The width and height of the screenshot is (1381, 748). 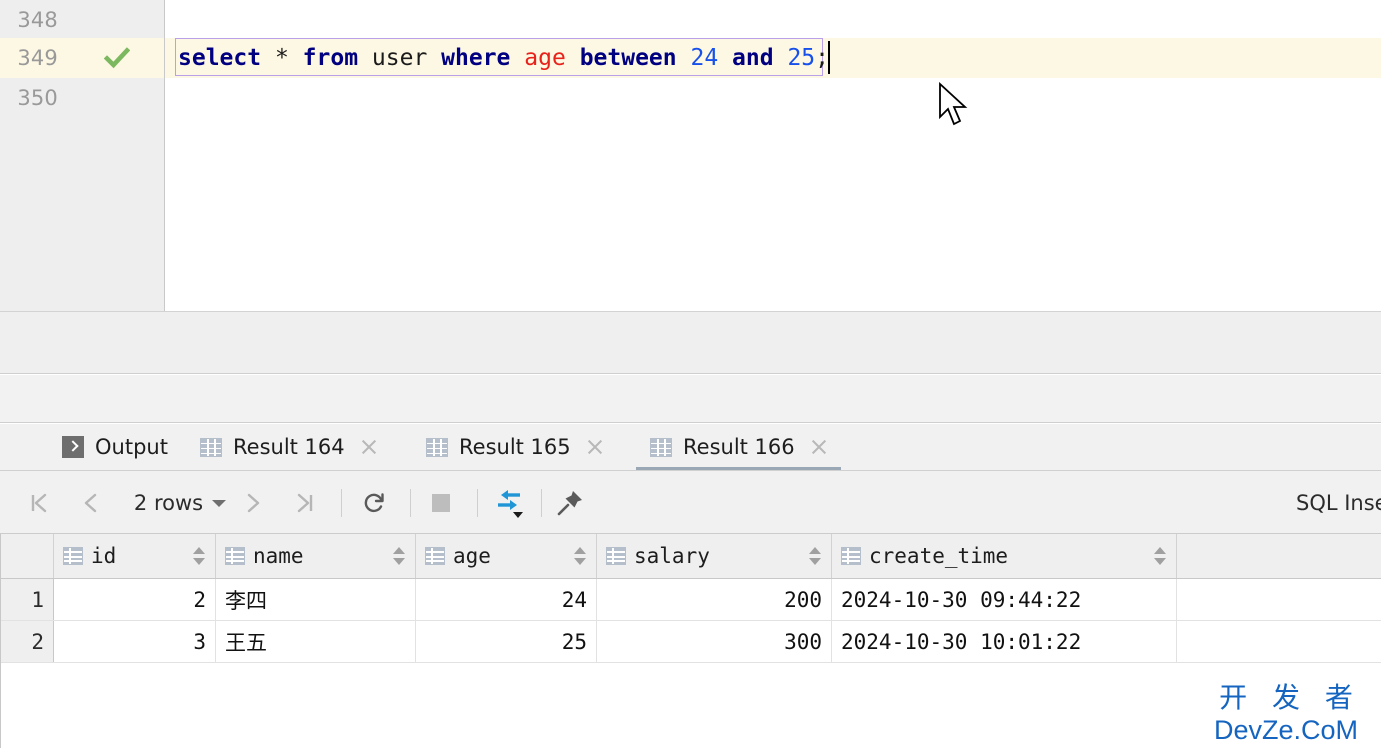 I want to click on table-row: 1 2 李四 24 200 2024-10-30 09:44:22, so click(x=690, y=600).